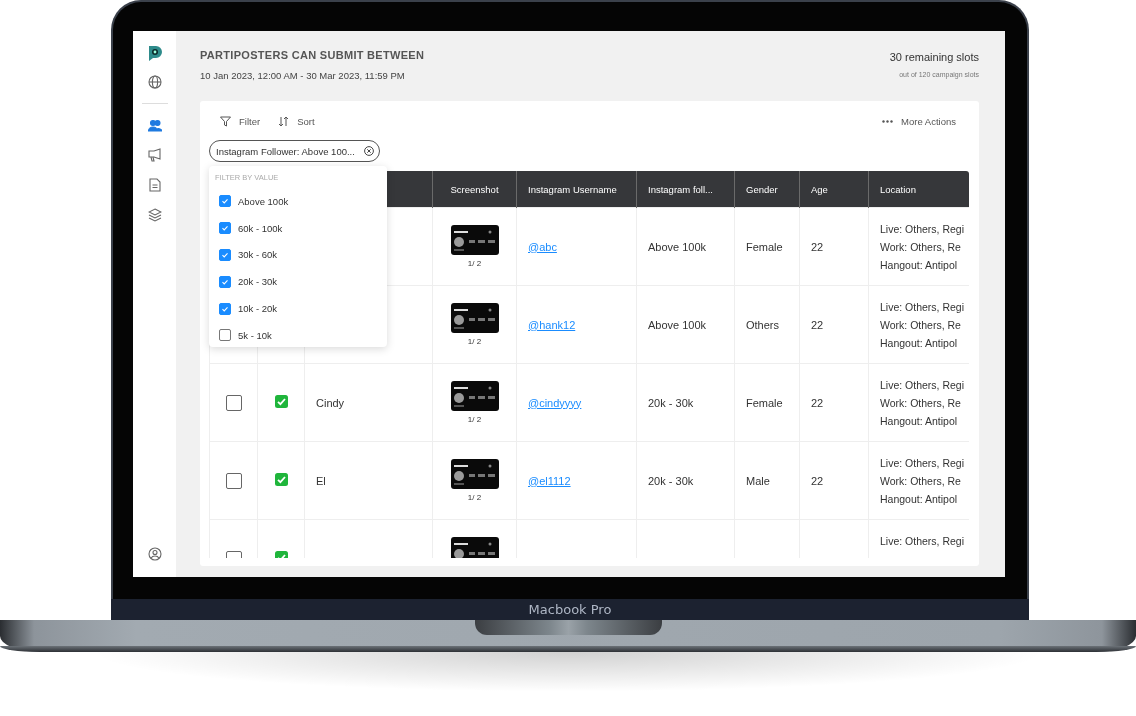  I want to click on participant-name: El, so click(321, 480).